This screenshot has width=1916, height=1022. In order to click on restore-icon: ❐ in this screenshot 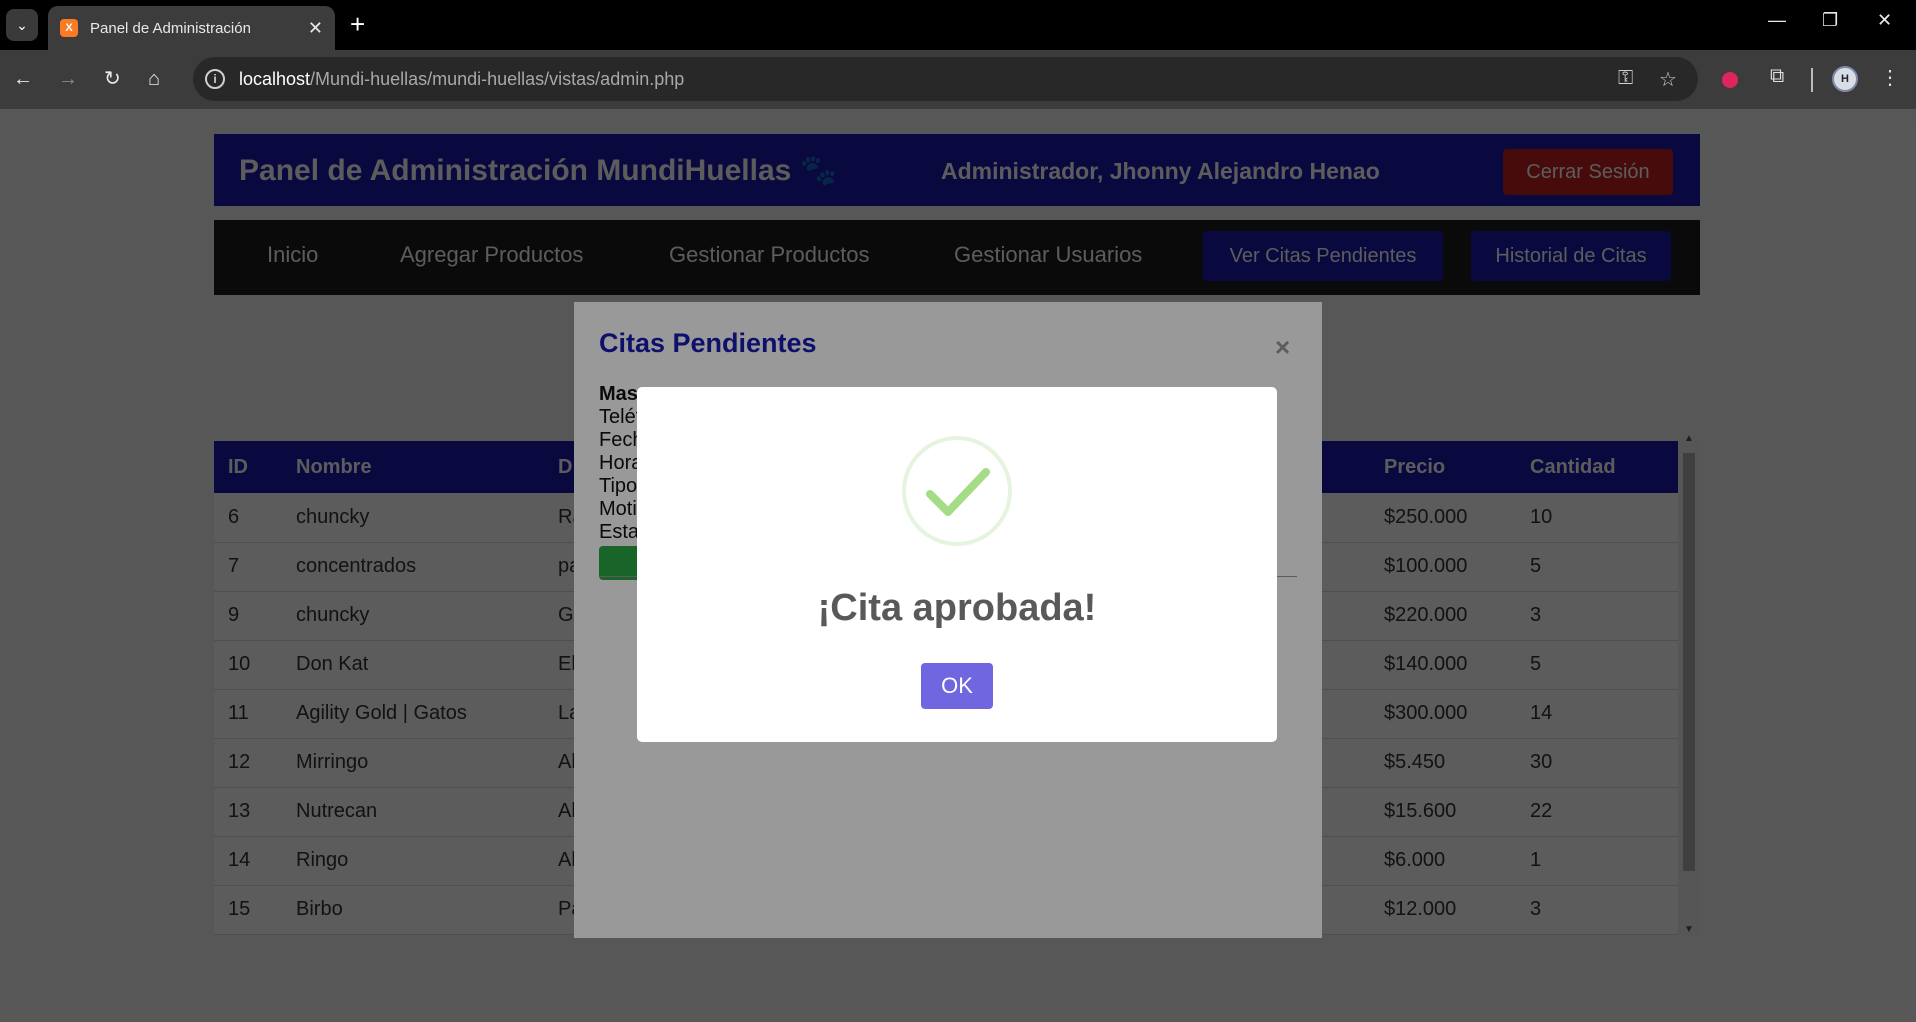, I will do `click(1830, 20)`.